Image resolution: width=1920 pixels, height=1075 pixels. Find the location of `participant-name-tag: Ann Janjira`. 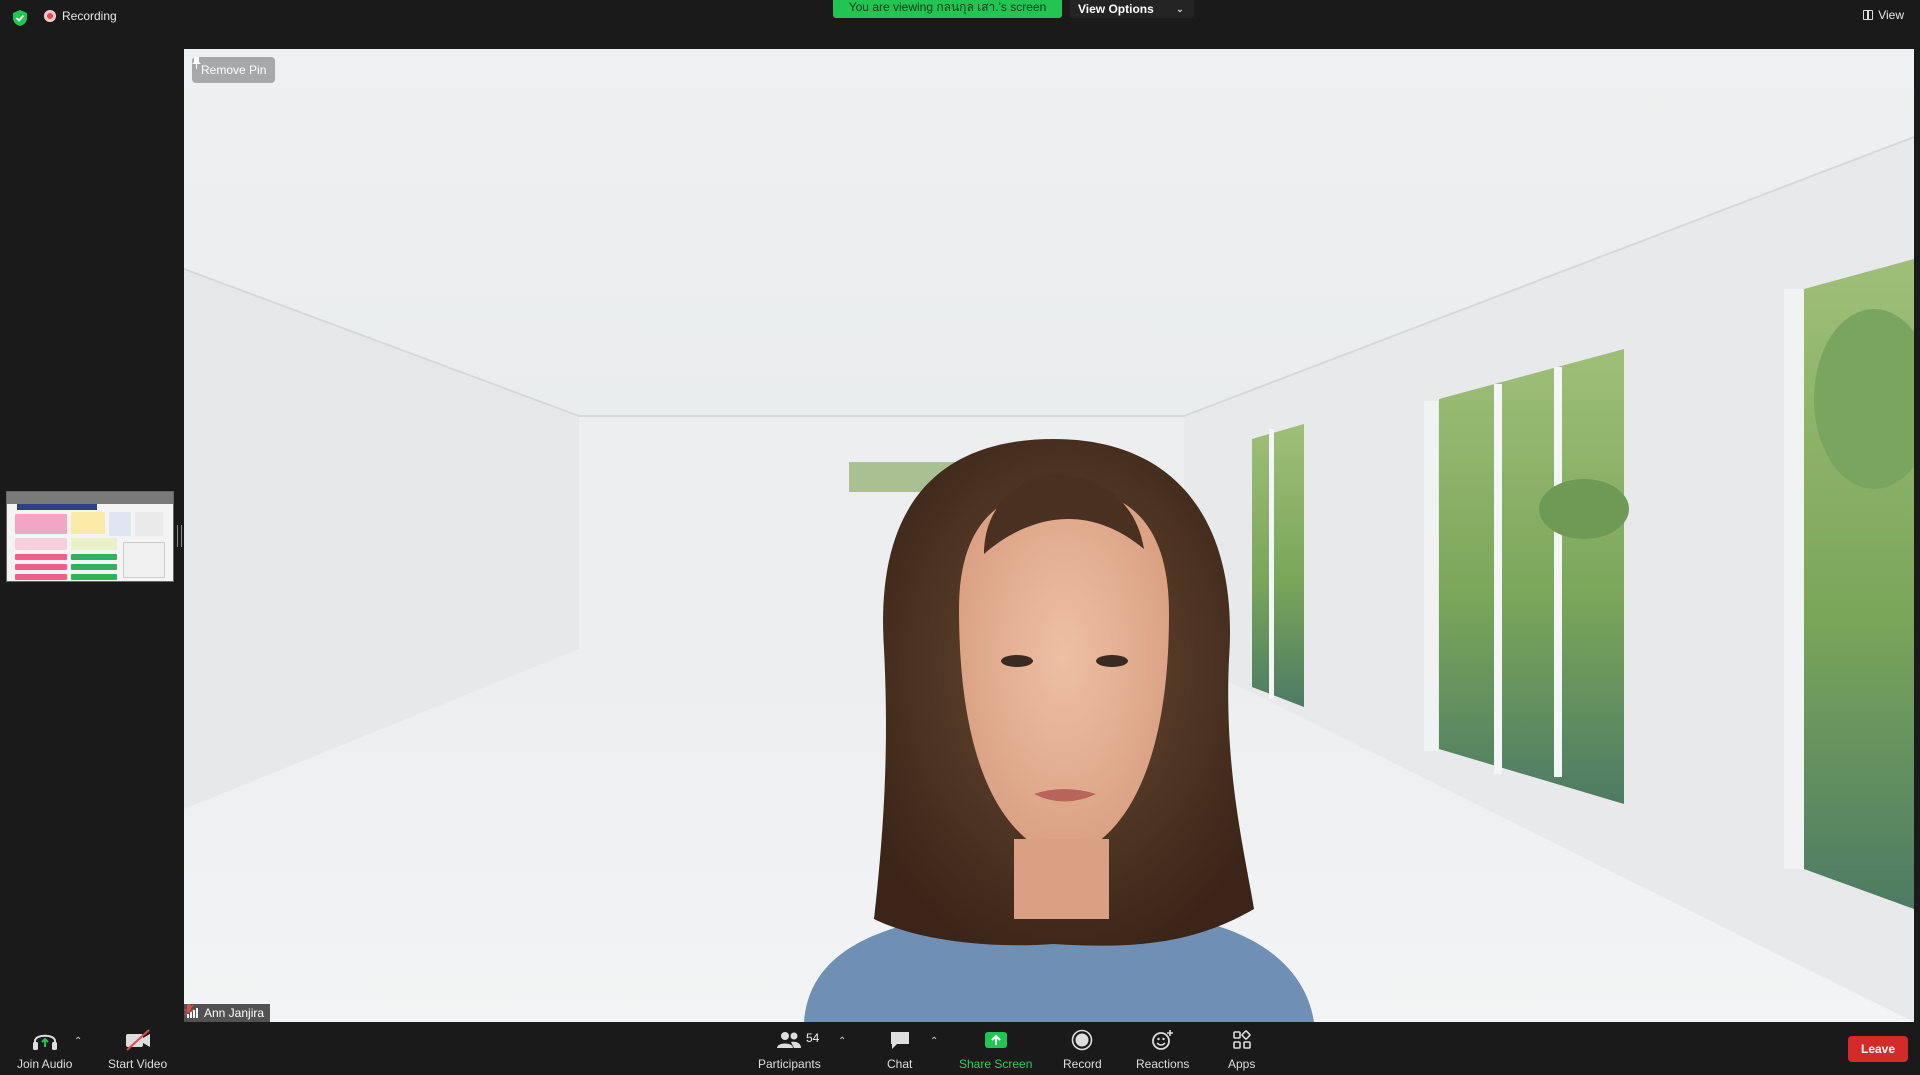

participant-name-tag: Ann Janjira is located at coordinates (227, 1013).